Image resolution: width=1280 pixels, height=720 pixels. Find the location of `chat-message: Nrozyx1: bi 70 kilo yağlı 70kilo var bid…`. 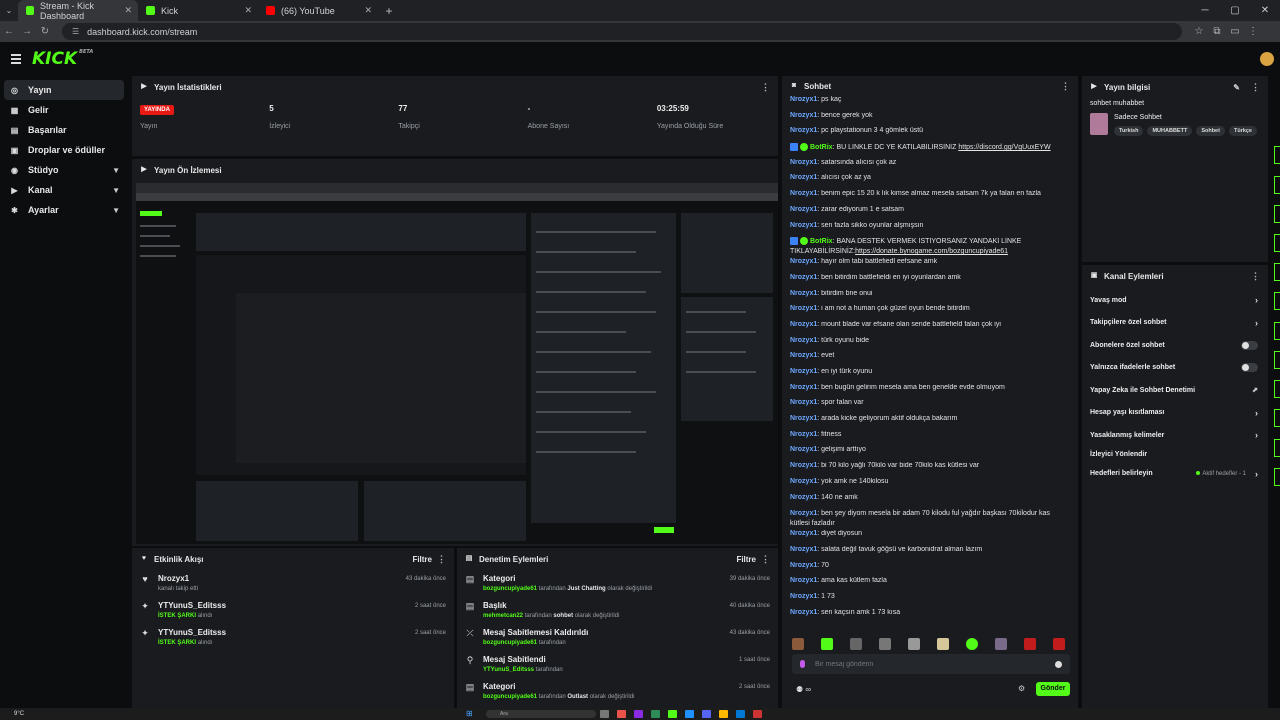

chat-message: Nrozyx1: bi 70 kilo yağlı 70kilo var bid… is located at coordinates (930, 470).